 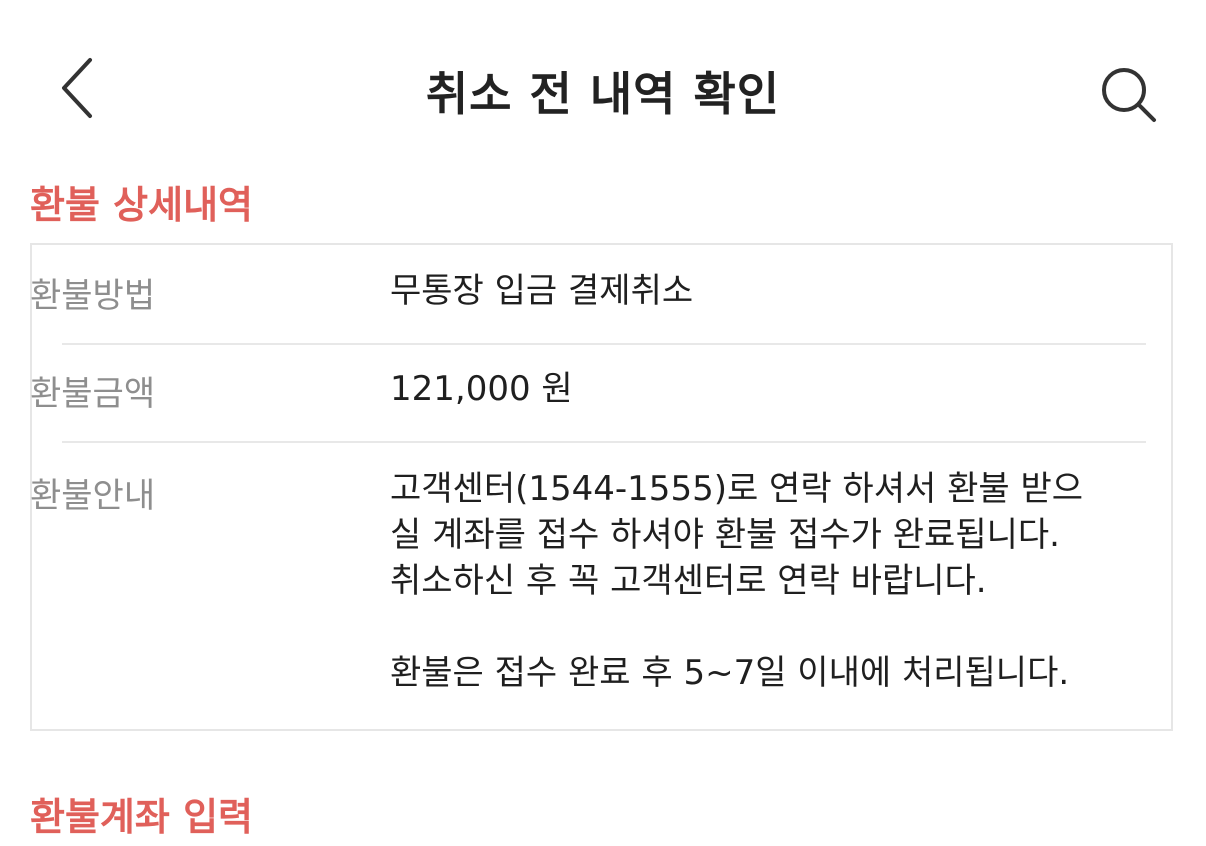 What do you see at coordinates (542, 291) in the screenshot?
I see `refund-method-value: 무통장 입금 결제취소` at bounding box center [542, 291].